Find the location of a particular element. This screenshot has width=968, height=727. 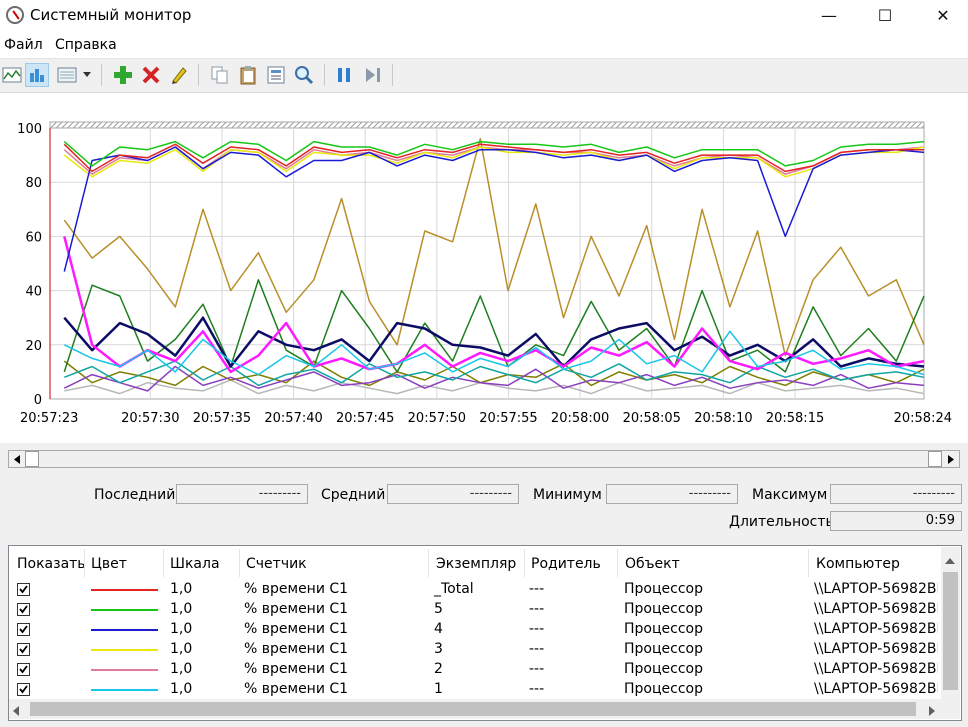

x-tick-label: 20:57:23 is located at coordinates (49, 418).